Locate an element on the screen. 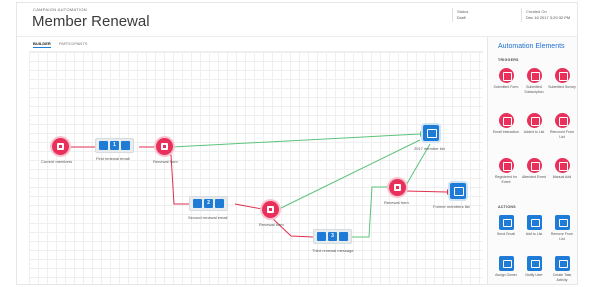  list-remove-icon is located at coordinates (562, 120).